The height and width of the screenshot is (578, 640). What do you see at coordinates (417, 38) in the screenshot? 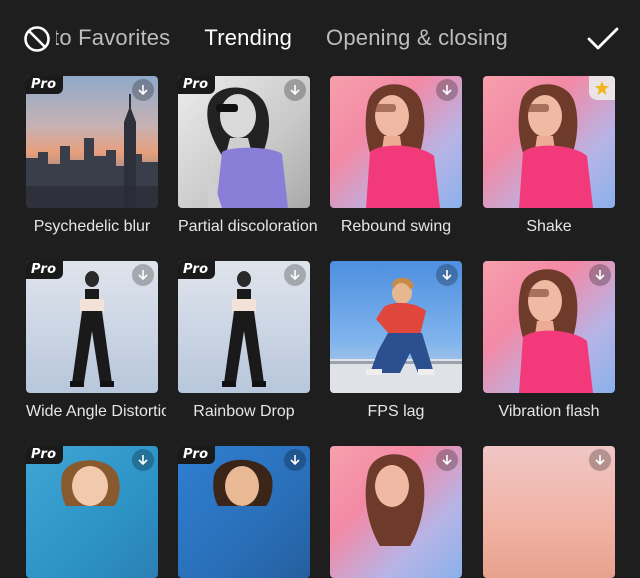
I see `tab-opening-closing: Opening & closing` at bounding box center [417, 38].